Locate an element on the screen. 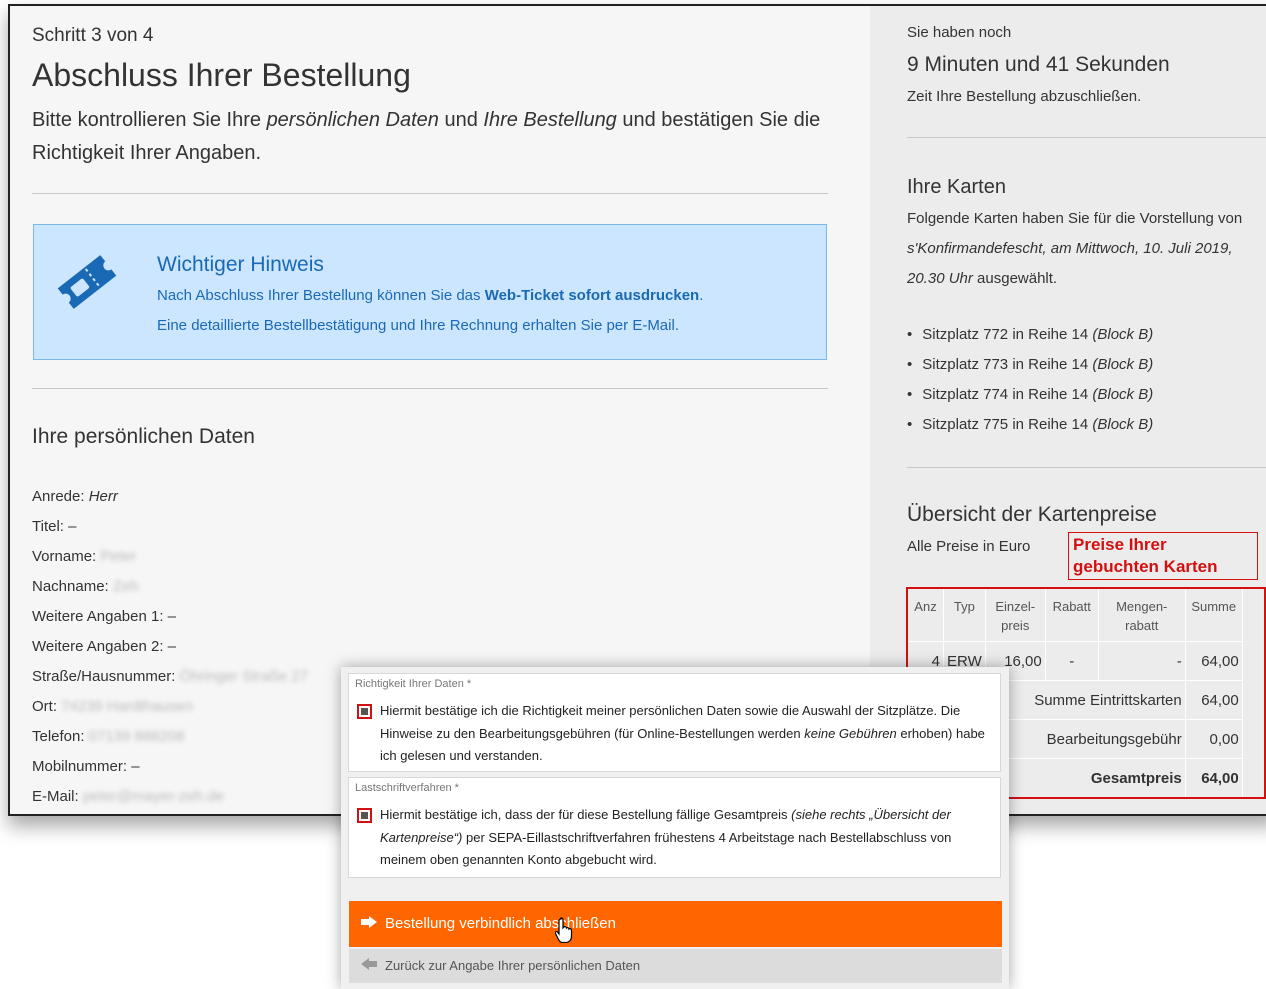 This screenshot has height=989, width=1266. field-label: Ort: is located at coordinates (47, 706).